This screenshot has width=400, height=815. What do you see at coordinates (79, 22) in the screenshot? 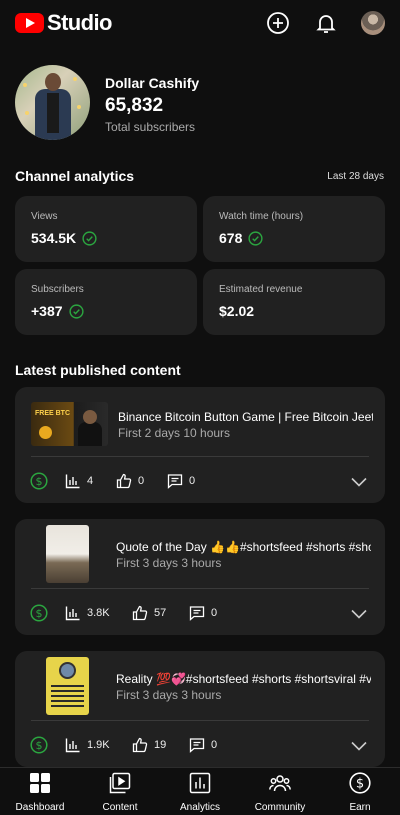
I see `logo-text: Studio` at bounding box center [79, 22].